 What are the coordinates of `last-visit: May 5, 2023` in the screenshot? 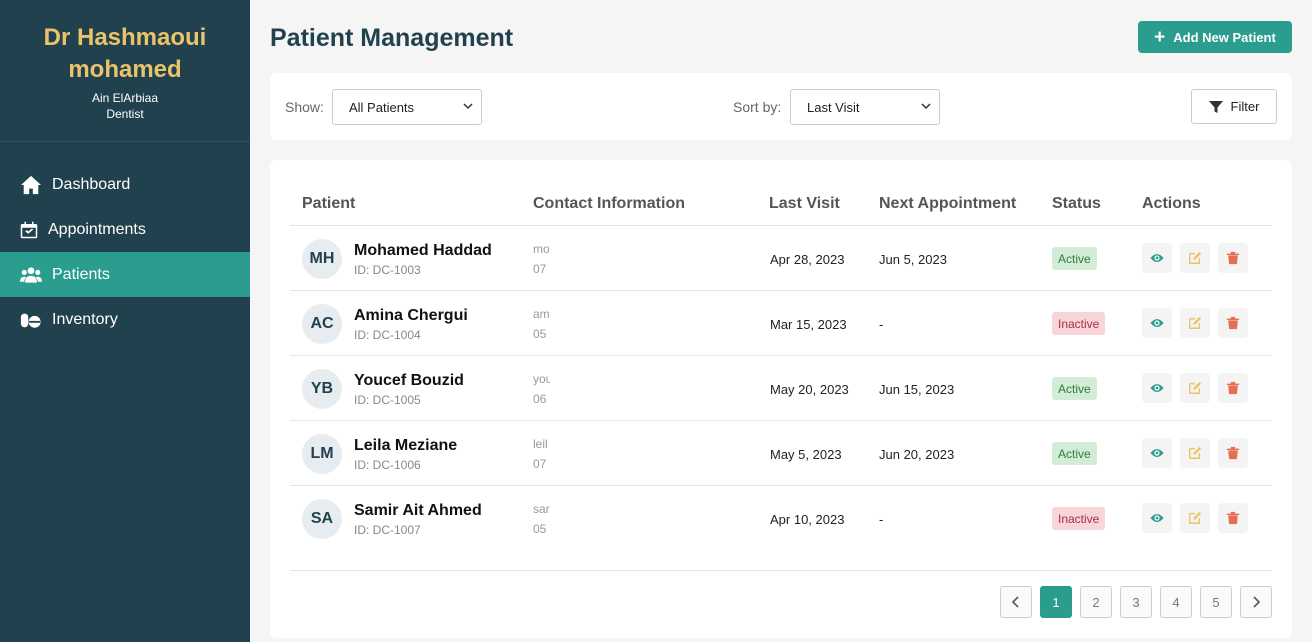 It's located at (806, 454).